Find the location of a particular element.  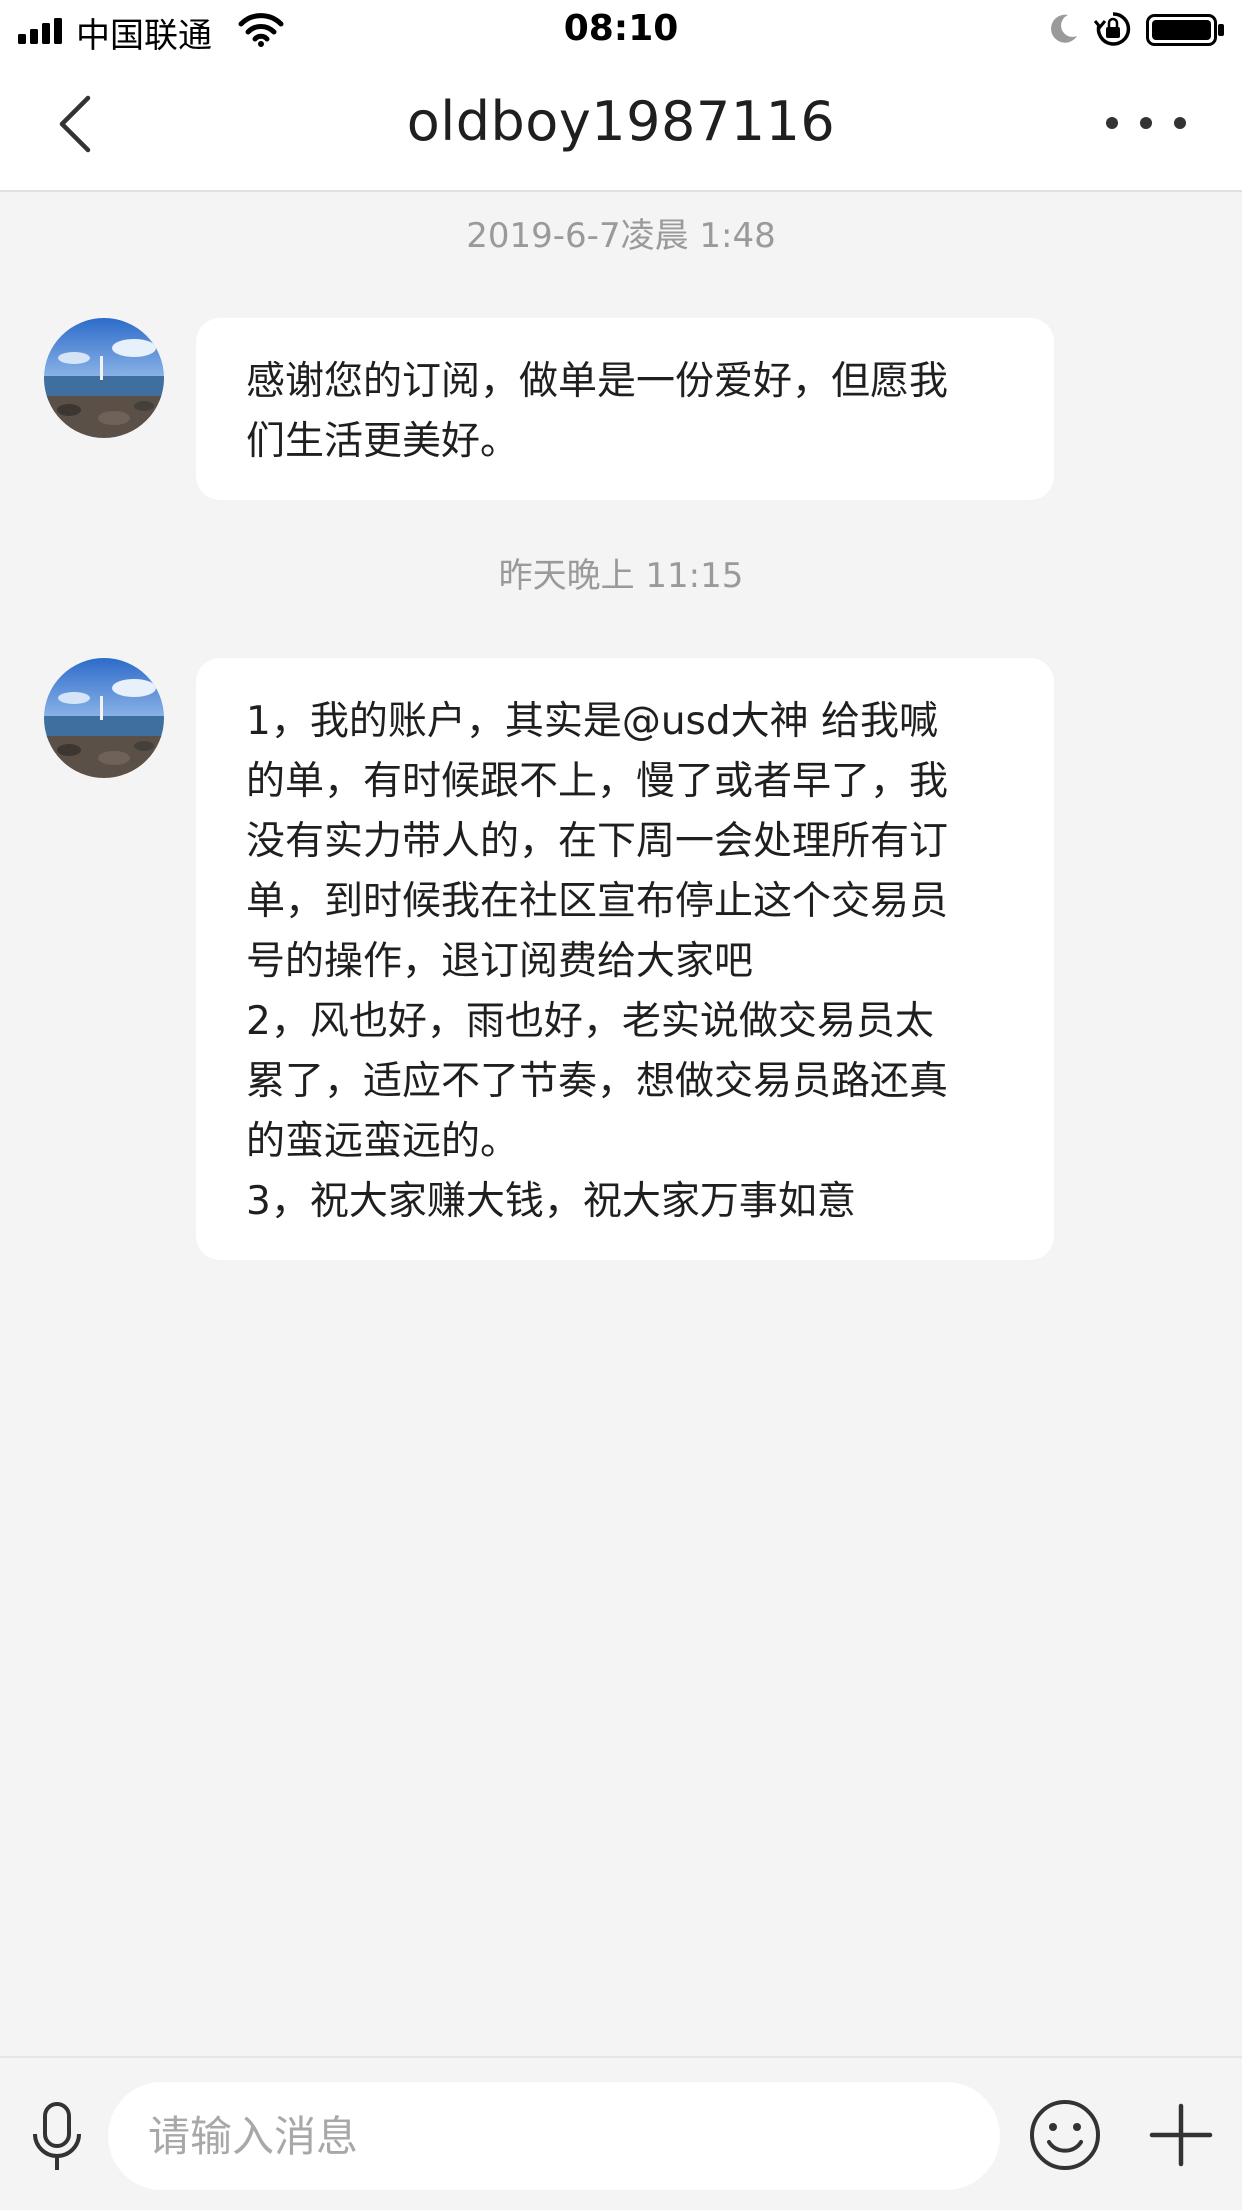

input-bar is located at coordinates (621, 2133).